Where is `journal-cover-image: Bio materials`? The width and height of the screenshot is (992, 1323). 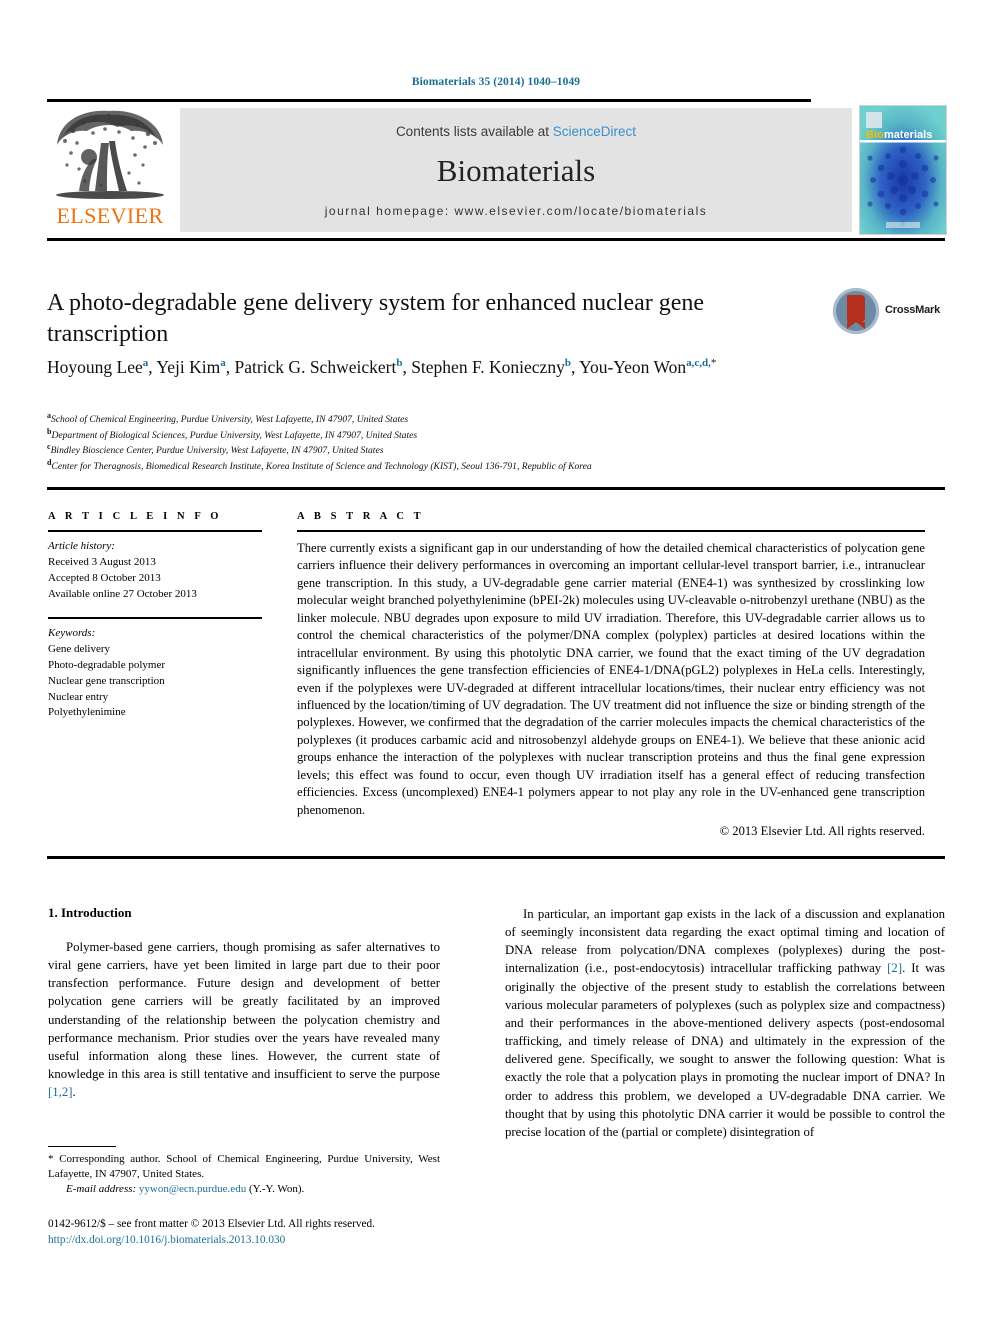 journal-cover-image: Bio materials is located at coordinates (903, 170).